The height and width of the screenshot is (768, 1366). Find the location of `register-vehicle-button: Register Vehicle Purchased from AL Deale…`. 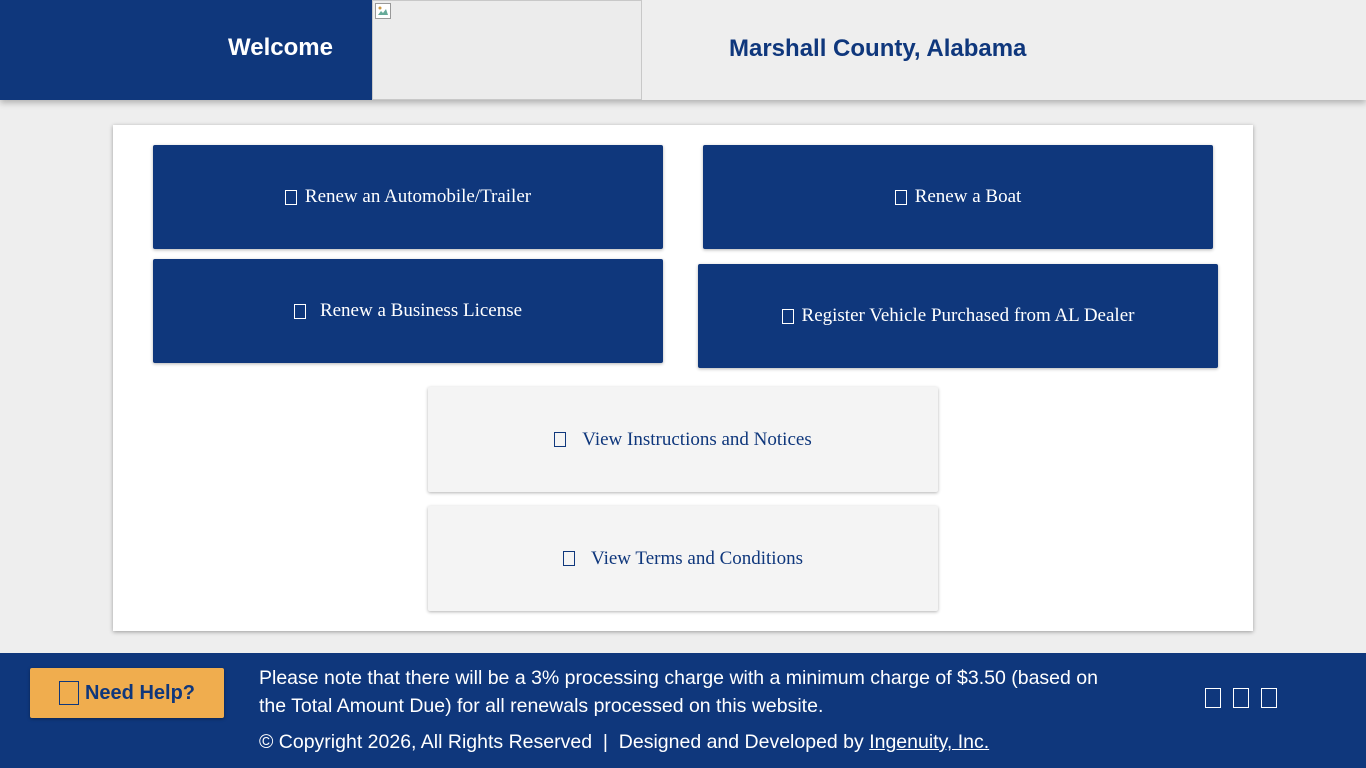

register-vehicle-button: Register Vehicle Purchased from AL Deale… is located at coordinates (958, 316).